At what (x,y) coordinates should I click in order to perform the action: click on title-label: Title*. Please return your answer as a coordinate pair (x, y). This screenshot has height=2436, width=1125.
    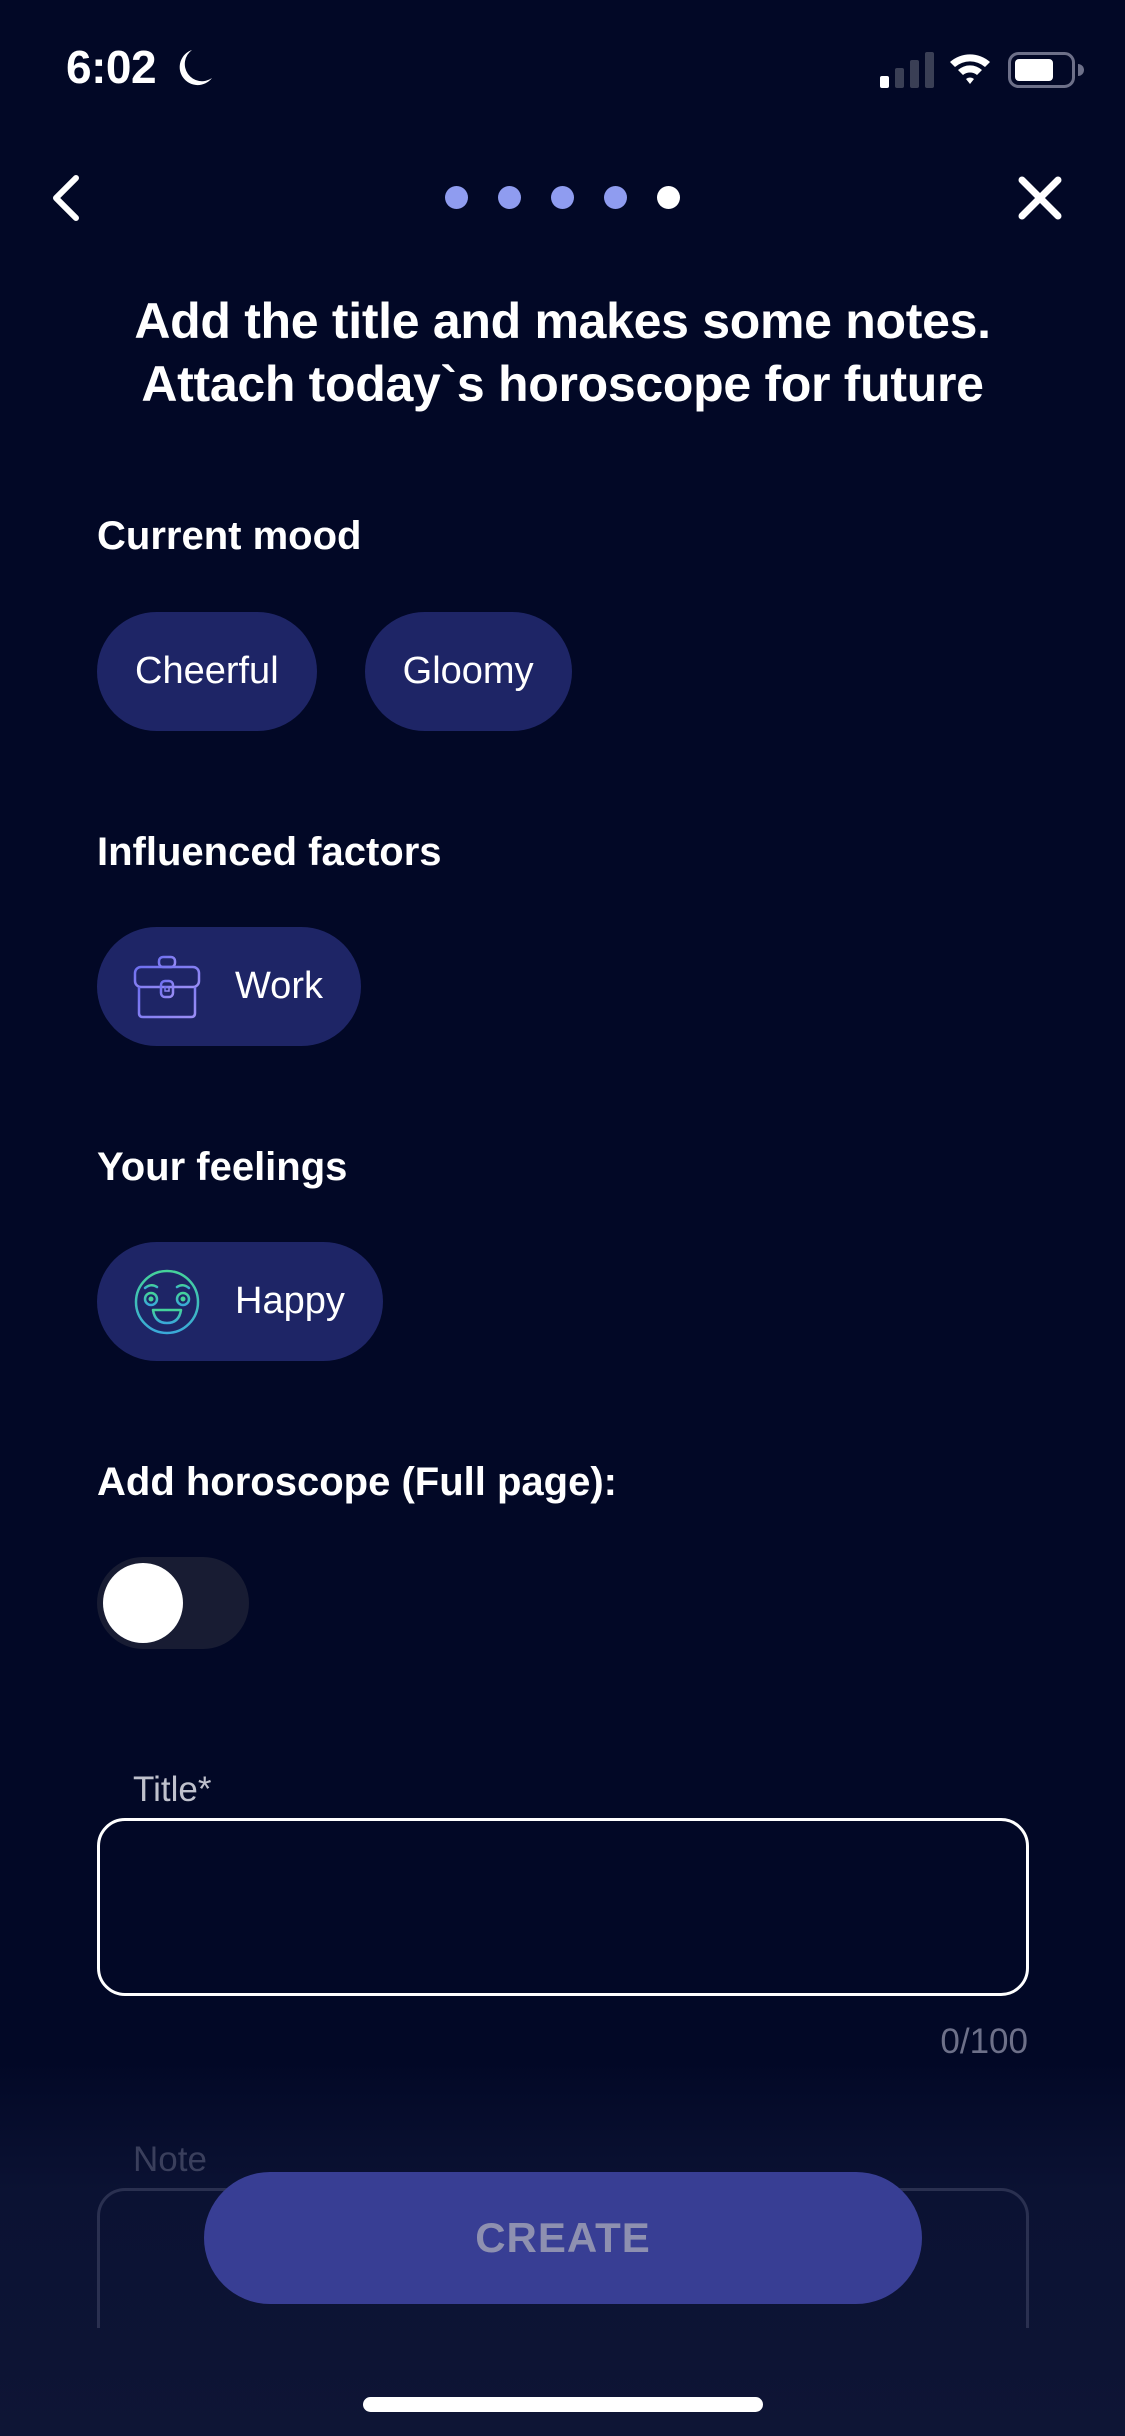
    Looking at the image, I should click on (172, 1789).